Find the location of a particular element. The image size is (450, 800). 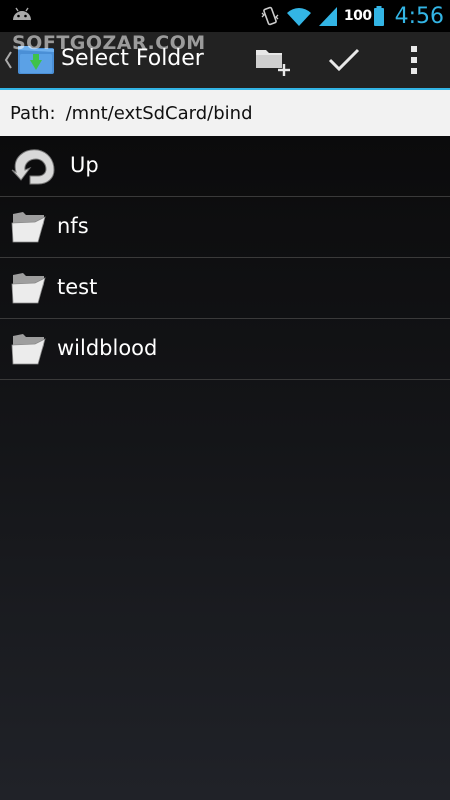

path-value: /mnt/extSdCard/bind is located at coordinates (159, 113).